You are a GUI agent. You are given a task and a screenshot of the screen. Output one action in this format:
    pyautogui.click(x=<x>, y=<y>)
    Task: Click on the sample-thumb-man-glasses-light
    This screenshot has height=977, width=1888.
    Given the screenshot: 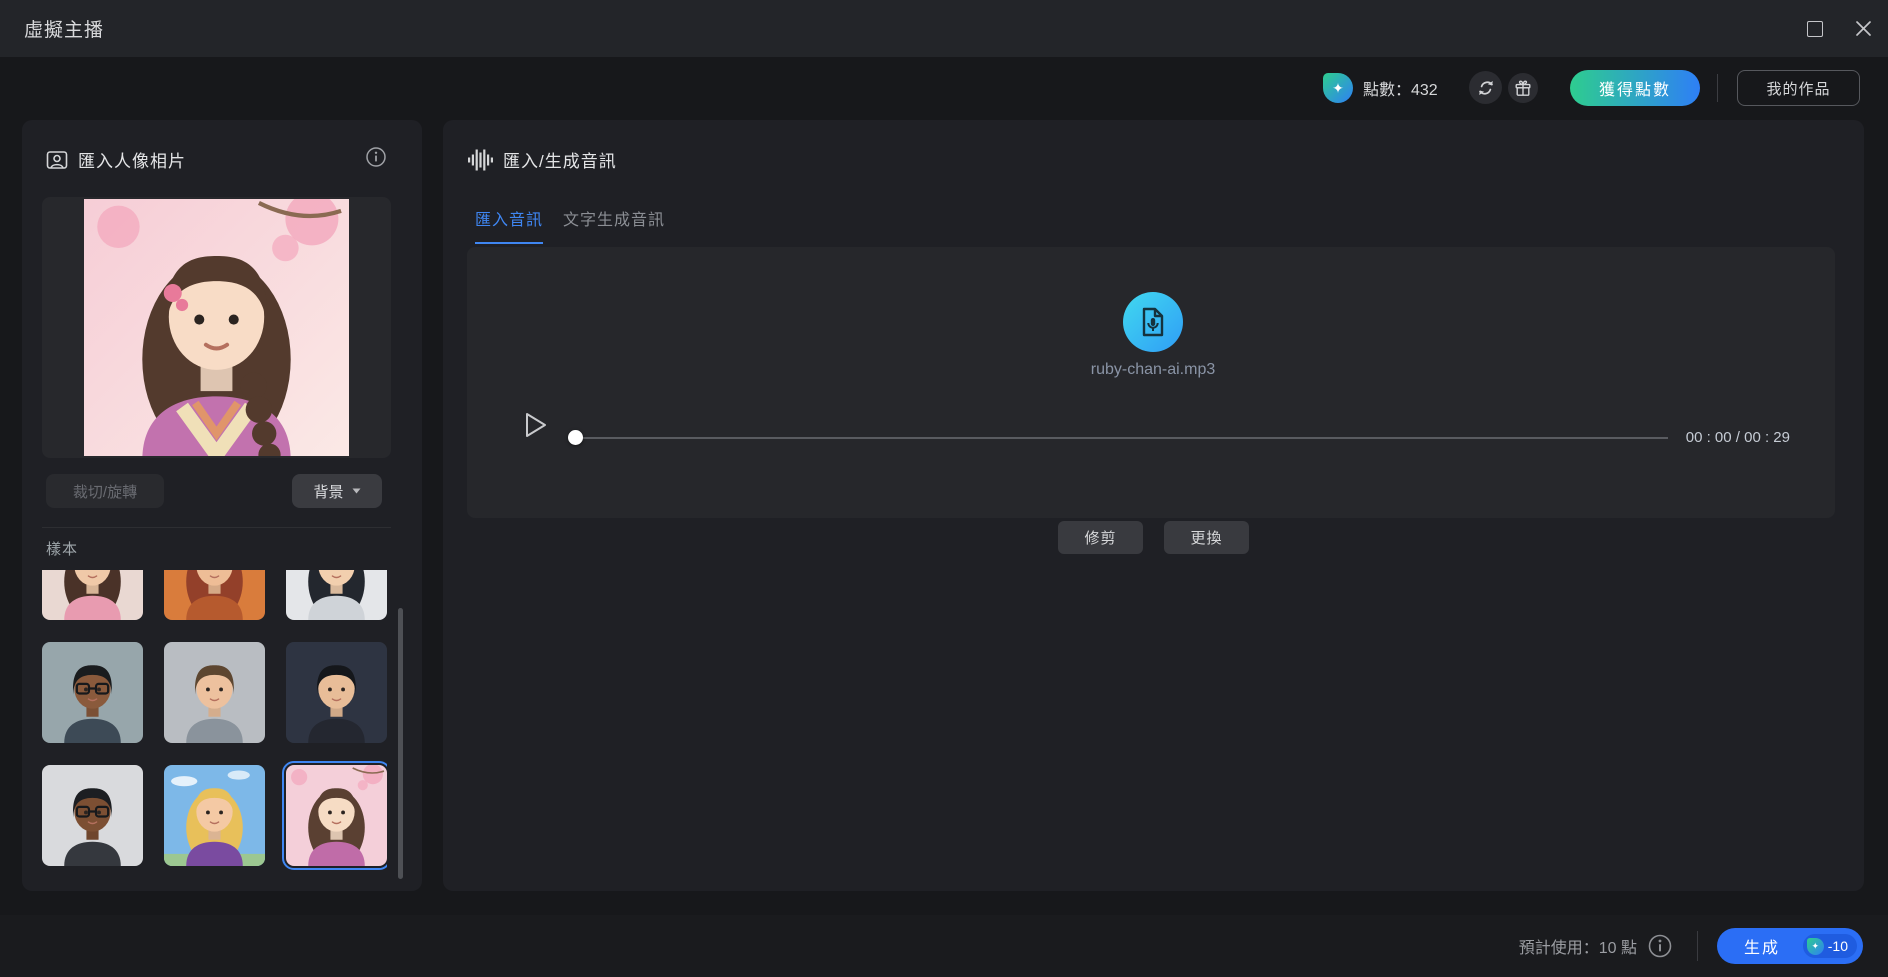 What is the action you would take?
    pyautogui.click(x=92, y=815)
    